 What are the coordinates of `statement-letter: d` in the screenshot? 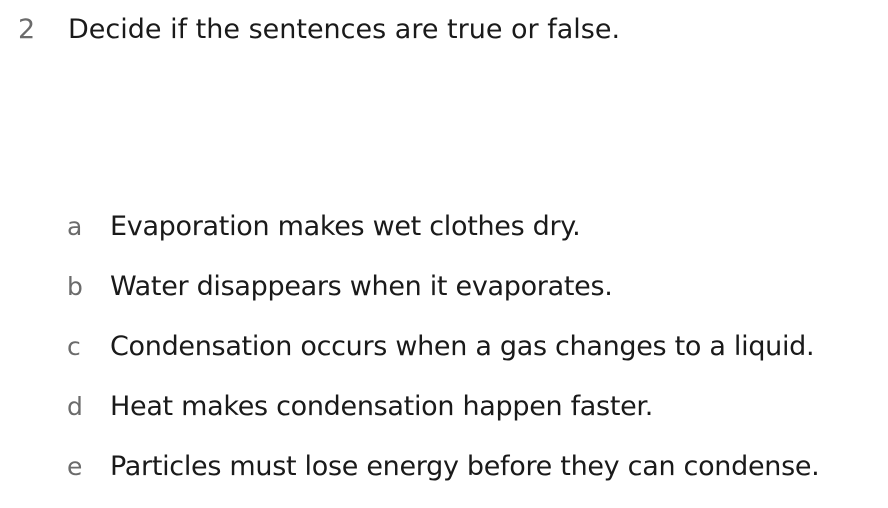 It's located at (75, 406).